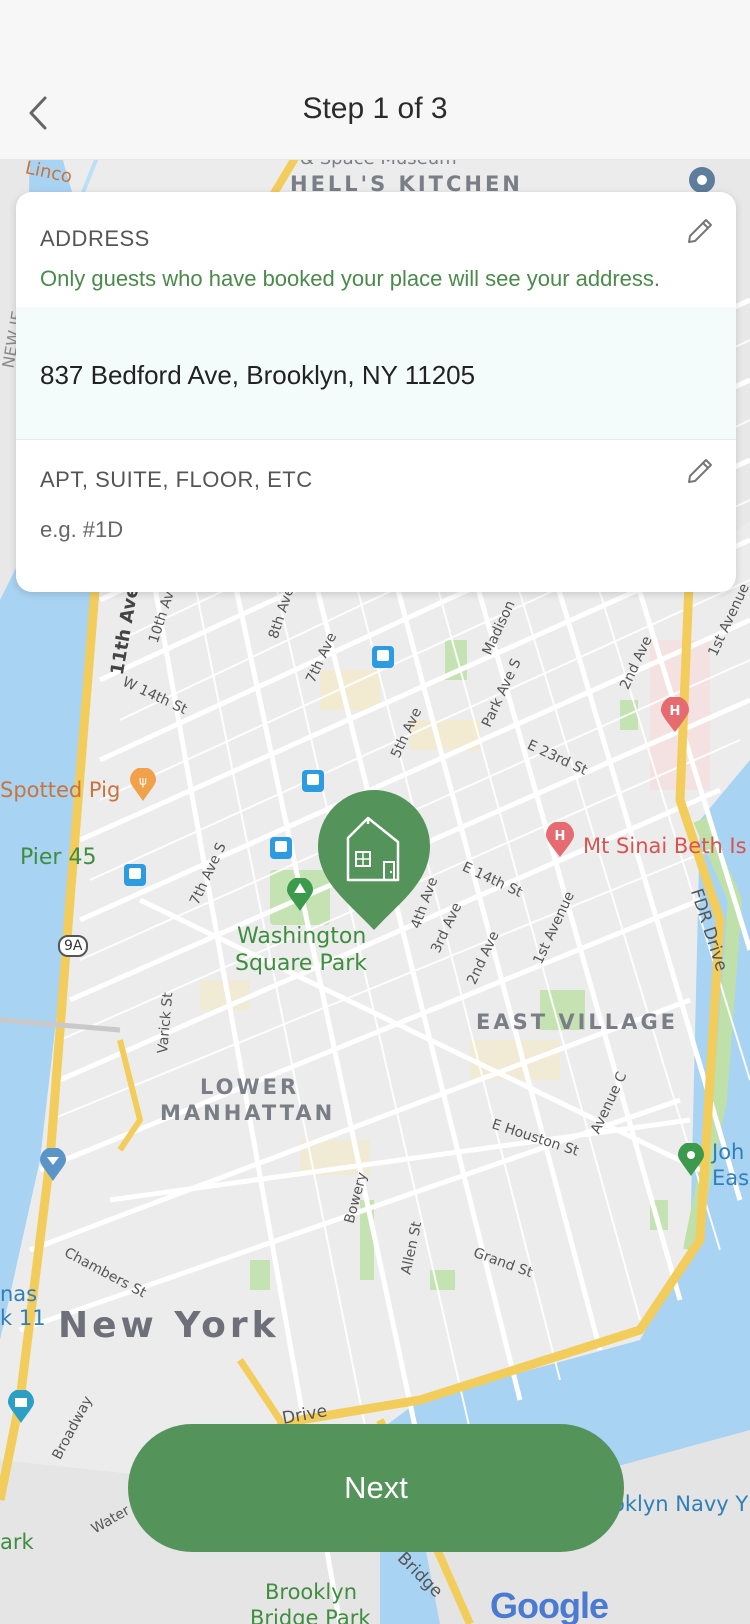 The image size is (750, 1624). I want to click on address-section-title: ADDRESS, so click(95, 238).